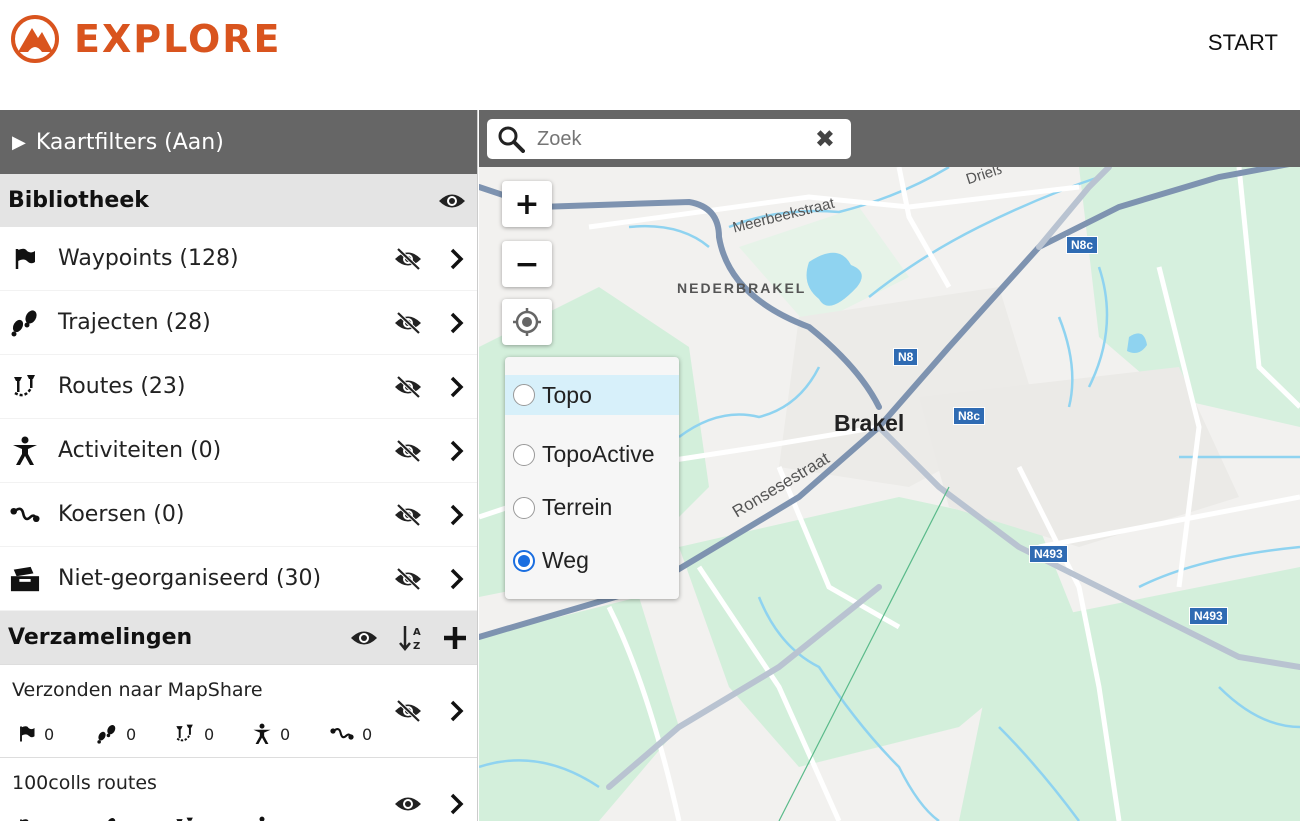 This screenshot has width=1300, height=821. I want to click on brand-name: EXPLORE, so click(178, 39).